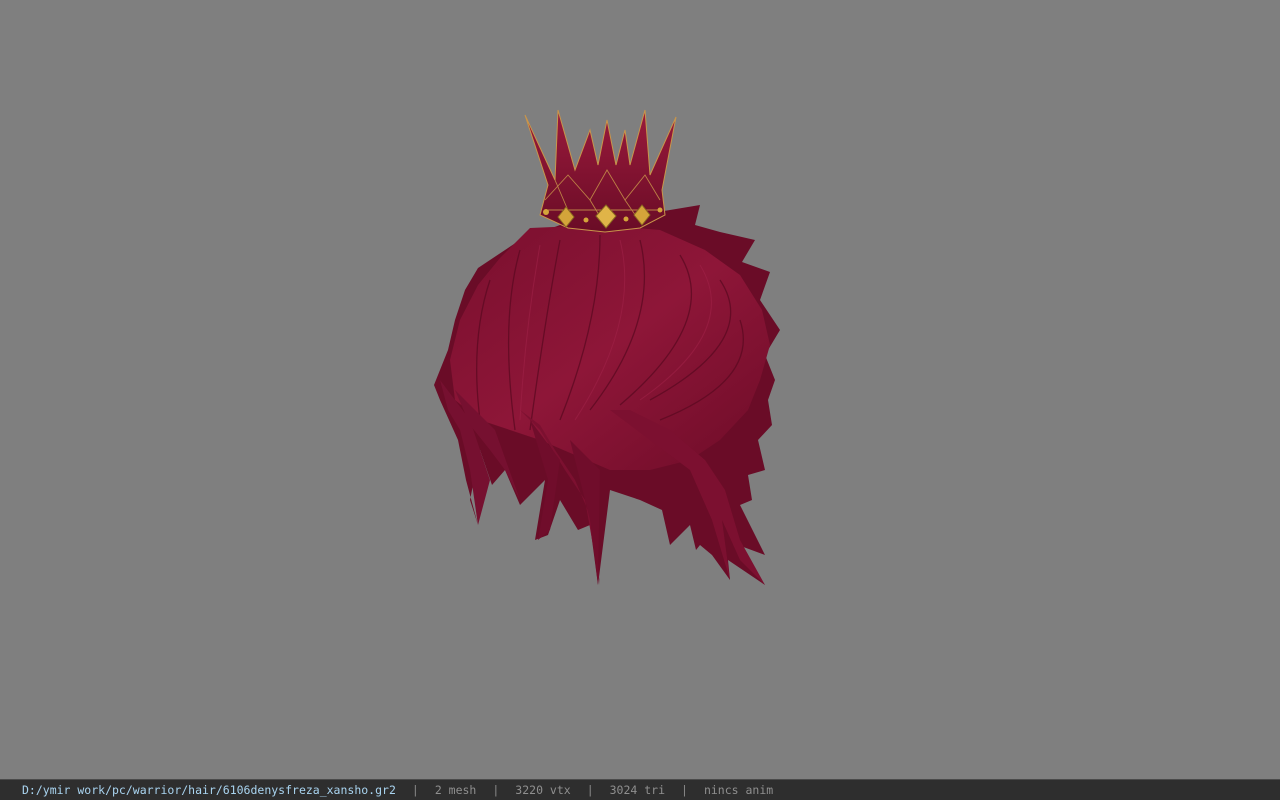 This screenshot has height=800, width=1280. I want to click on triangle-count: 3024 tri, so click(637, 790).